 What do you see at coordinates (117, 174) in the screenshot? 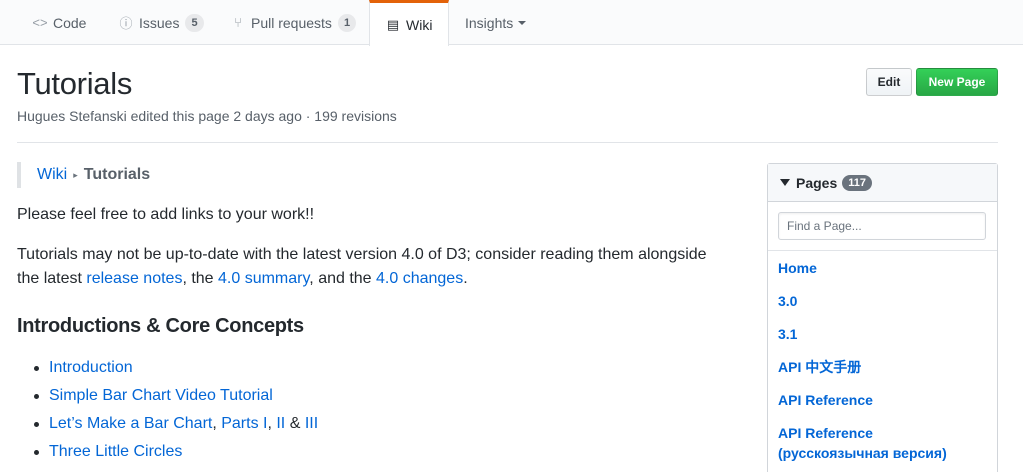
I see `breadcrumb-current: Tutorials` at bounding box center [117, 174].